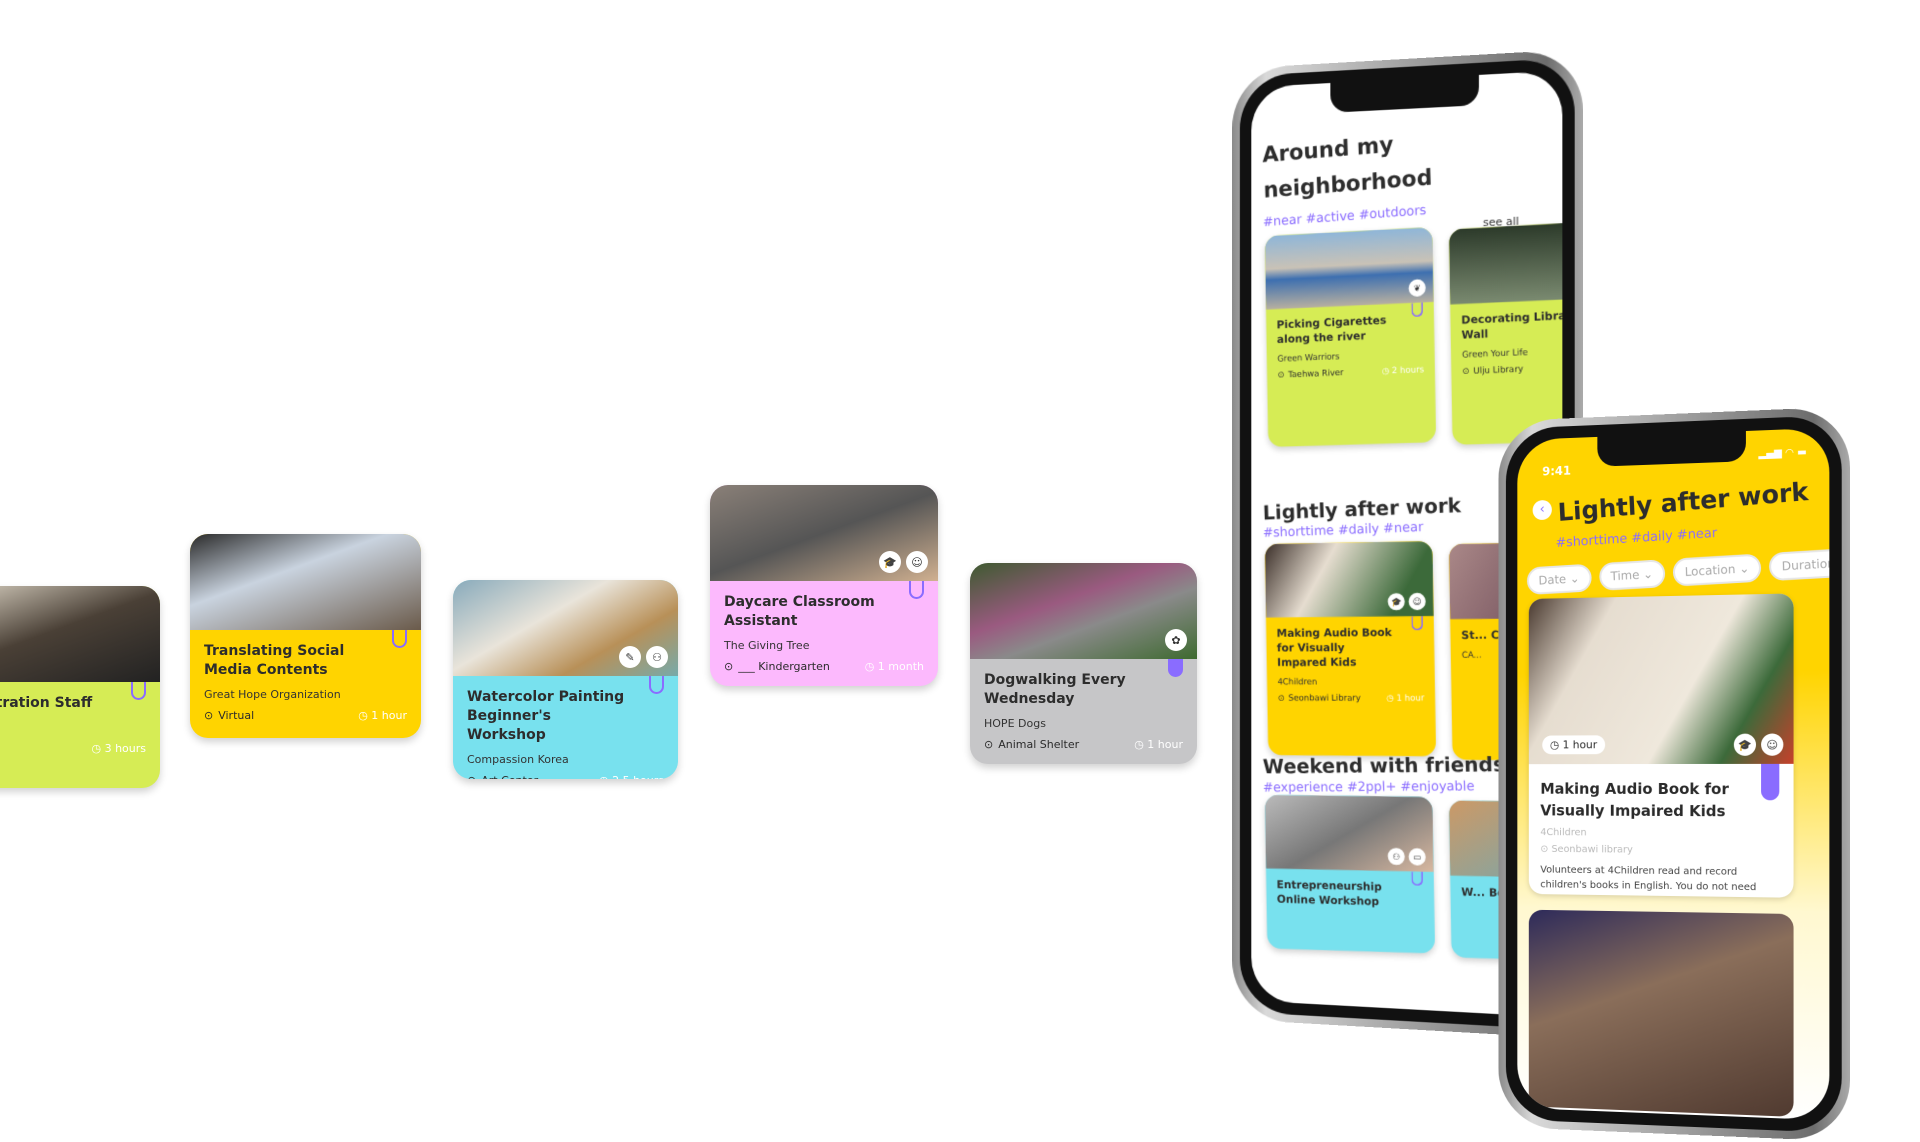  Describe the element at coordinates (1512, 325) in the screenshot. I see `card-title: Decorating Library Wall` at that location.